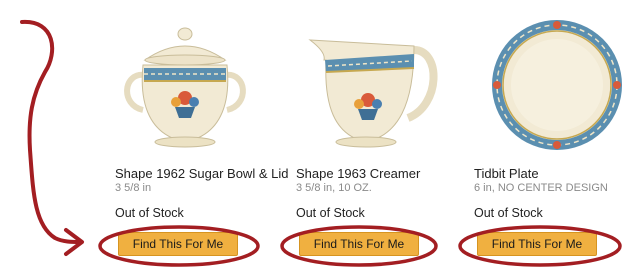 This screenshot has height=272, width=641. I want to click on plate-image, so click(557, 85).